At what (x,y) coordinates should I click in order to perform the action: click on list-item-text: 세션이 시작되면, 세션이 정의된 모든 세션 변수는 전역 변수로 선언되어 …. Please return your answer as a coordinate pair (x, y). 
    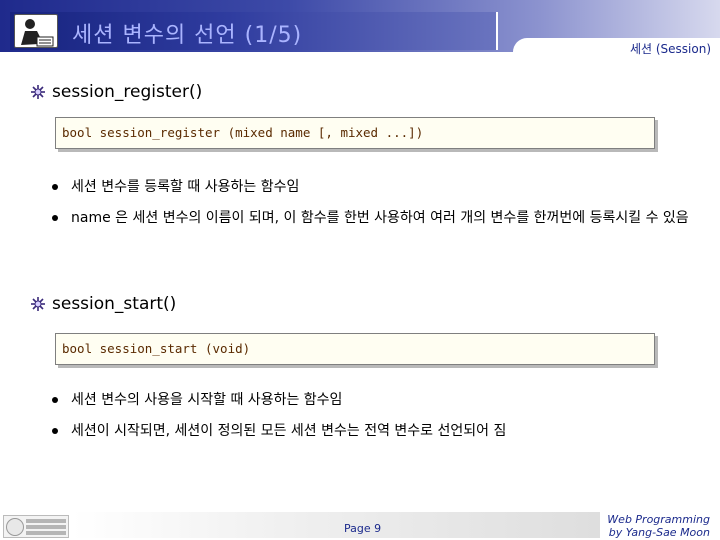
    Looking at the image, I should click on (289, 431).